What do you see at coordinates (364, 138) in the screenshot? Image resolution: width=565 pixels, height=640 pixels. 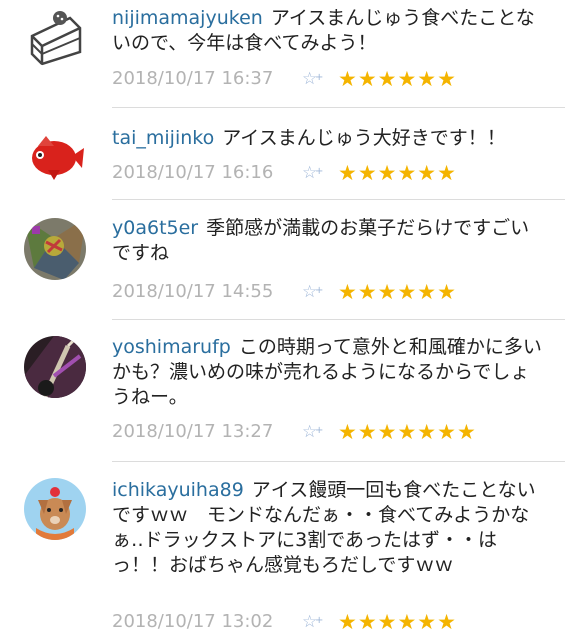 I see `comment-text: アイスまんじゅう大好きです！！` at bounding box center [364, 138].